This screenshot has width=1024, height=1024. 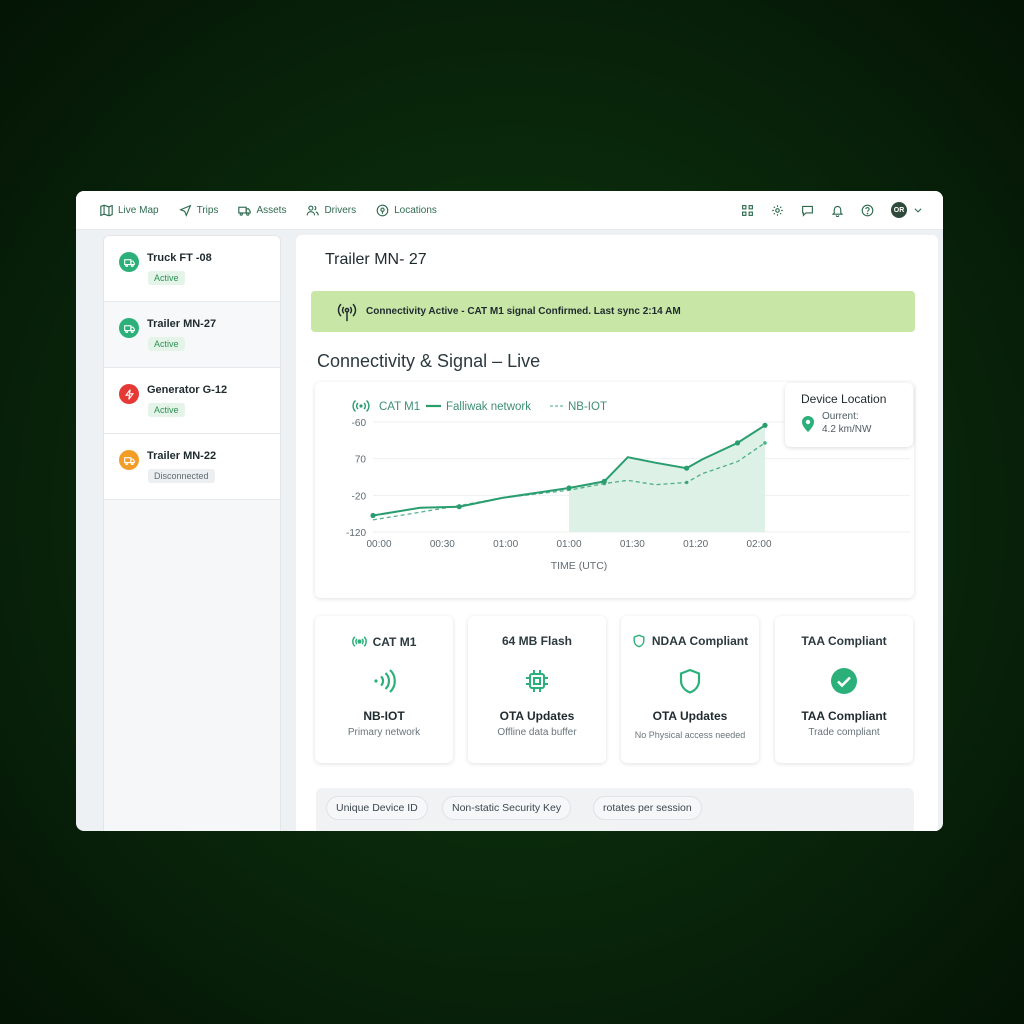 What do you see at coordinates (647, 808) in the screenshot?
I see `chip-rotates-per-session: rotates per session` at bounding box center [647, 808].